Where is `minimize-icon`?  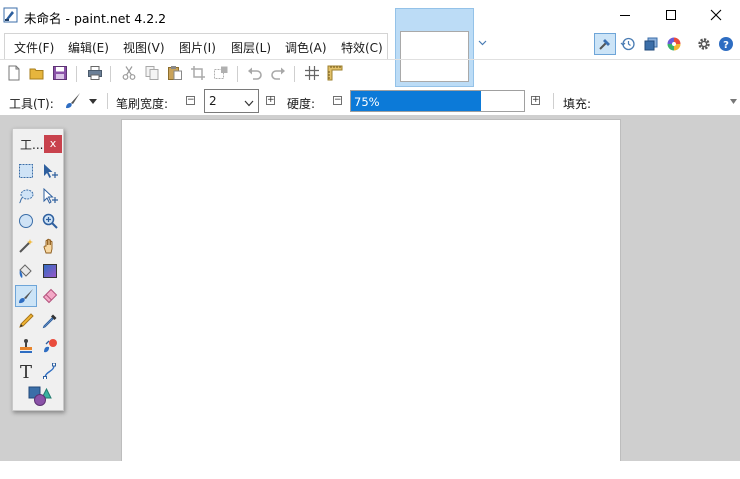 minimize-icon is located at coordinates (625, 15).